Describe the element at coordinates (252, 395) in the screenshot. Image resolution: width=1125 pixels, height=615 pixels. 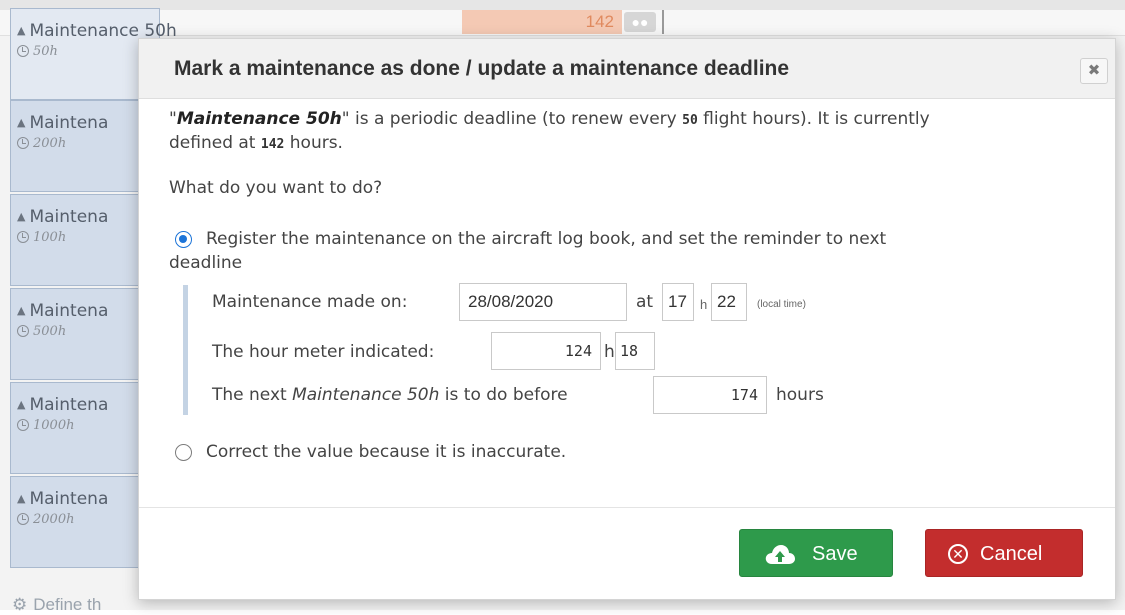
I see `next-prefix: The next` at that location.